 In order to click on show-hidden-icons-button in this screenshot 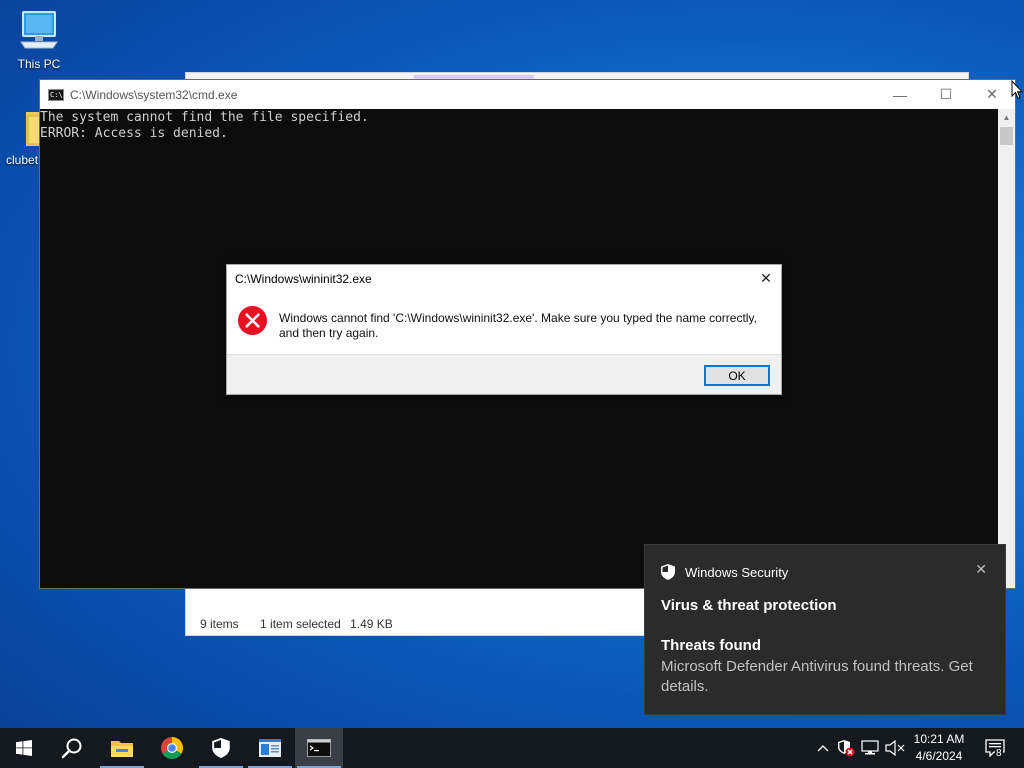, I will do `click(823, 748)`.